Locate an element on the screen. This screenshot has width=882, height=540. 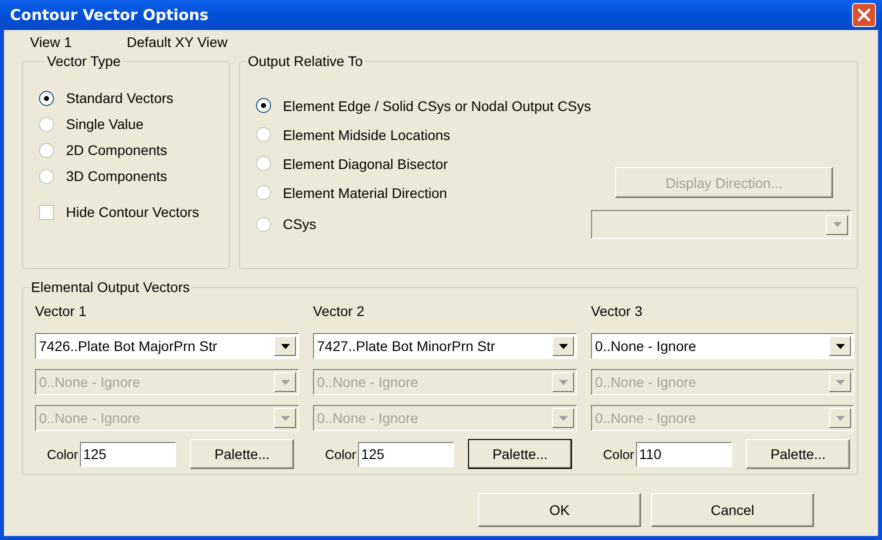
group-title: Elemental Output Vectors is located at coordinates (110, 287).